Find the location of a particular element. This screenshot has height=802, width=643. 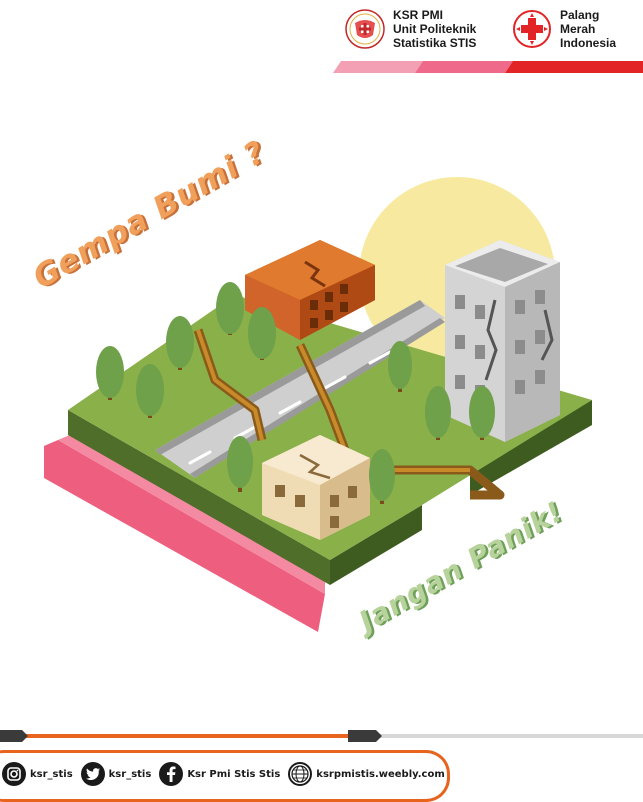

twitter-handle: ksr_stis is located at coordinates (130, 774).